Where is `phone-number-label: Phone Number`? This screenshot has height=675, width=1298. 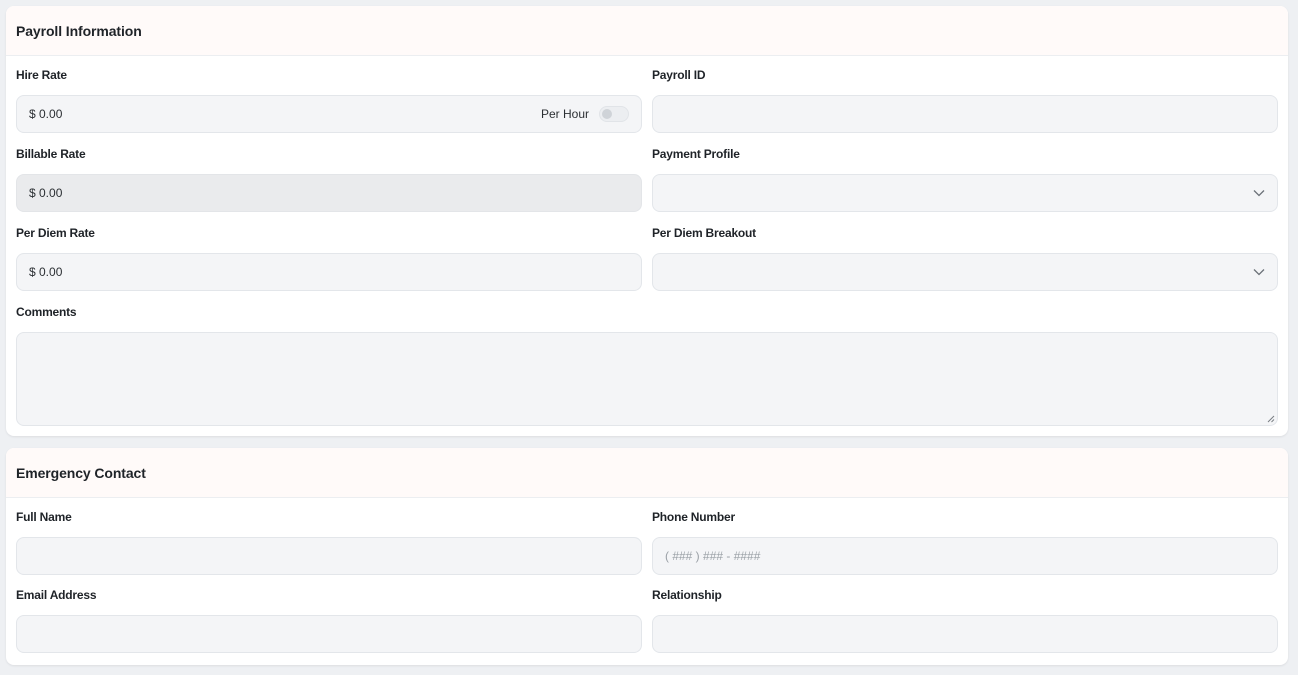 phone-number-label: Phone Number is located at coordinates (693, 517).